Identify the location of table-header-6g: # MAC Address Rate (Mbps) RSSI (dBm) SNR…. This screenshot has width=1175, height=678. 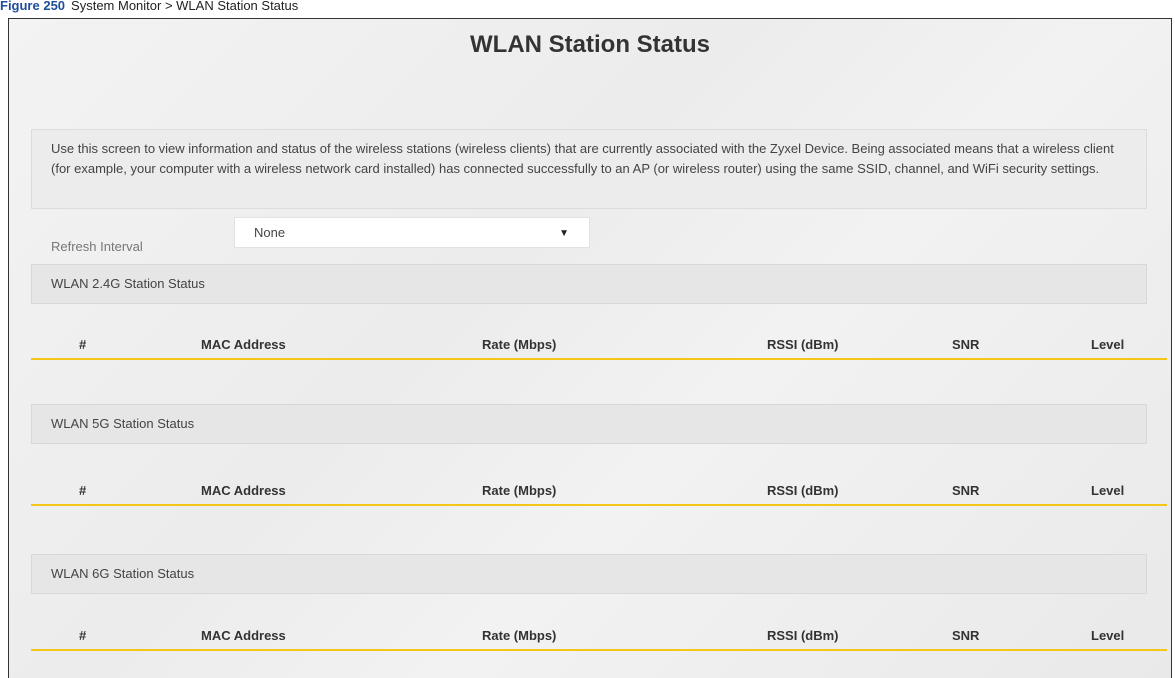
(599, 635).